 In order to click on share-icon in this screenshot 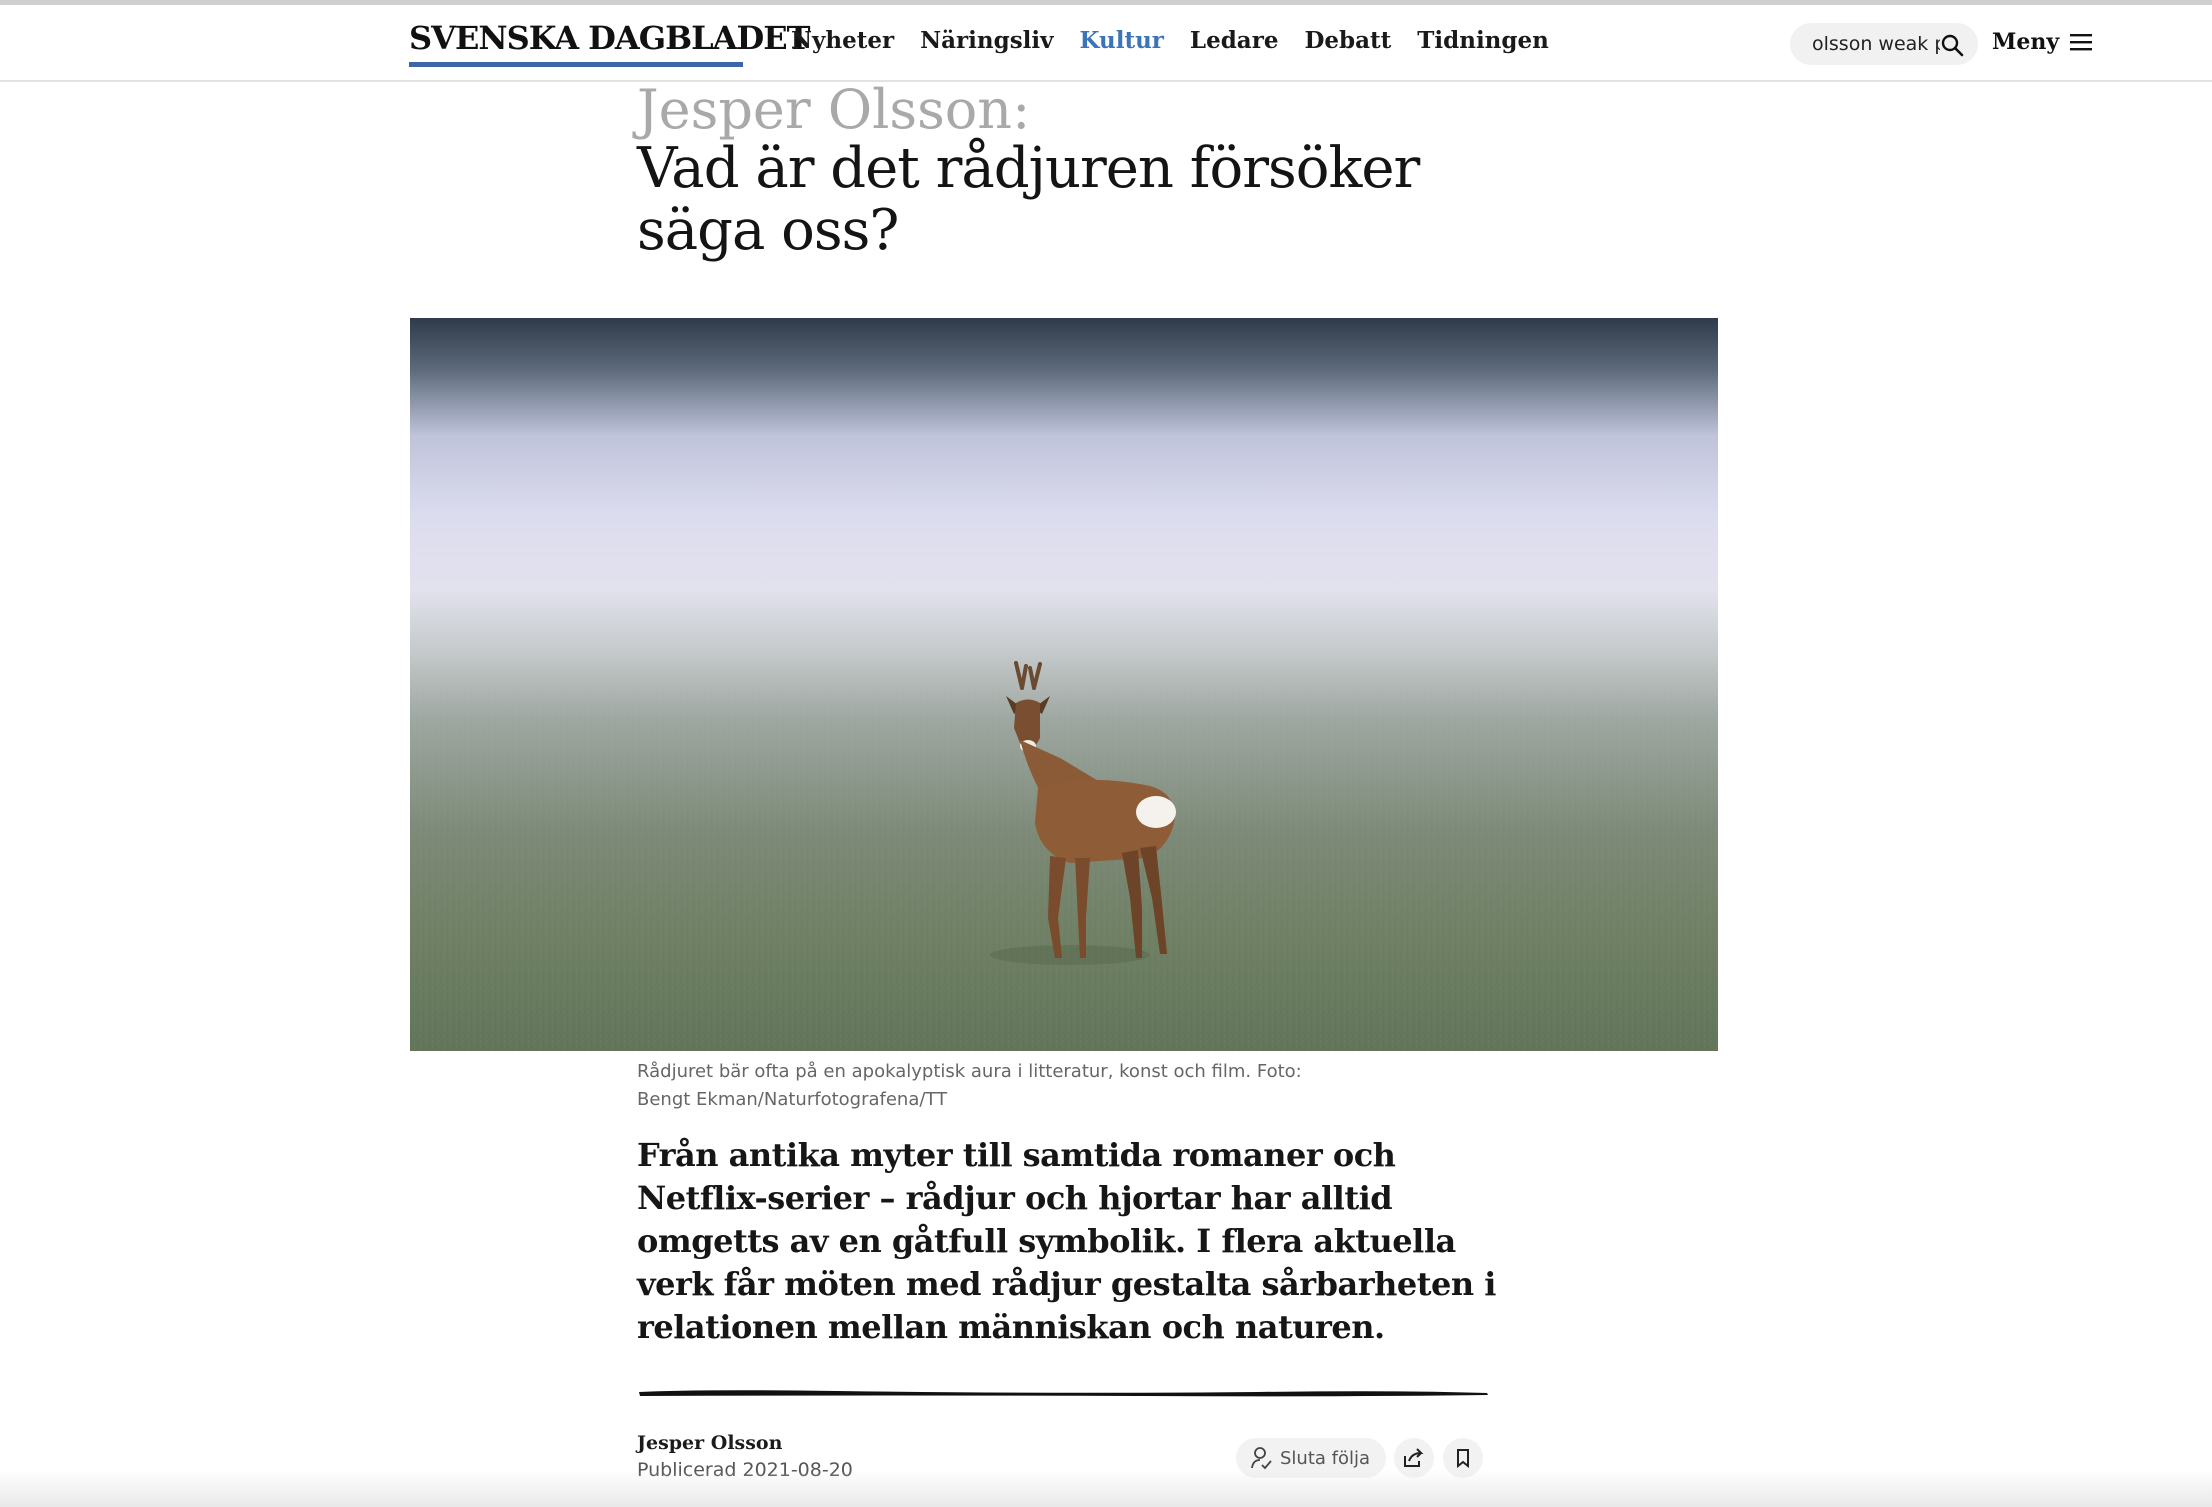, I will do `click(1414, 1457)`.